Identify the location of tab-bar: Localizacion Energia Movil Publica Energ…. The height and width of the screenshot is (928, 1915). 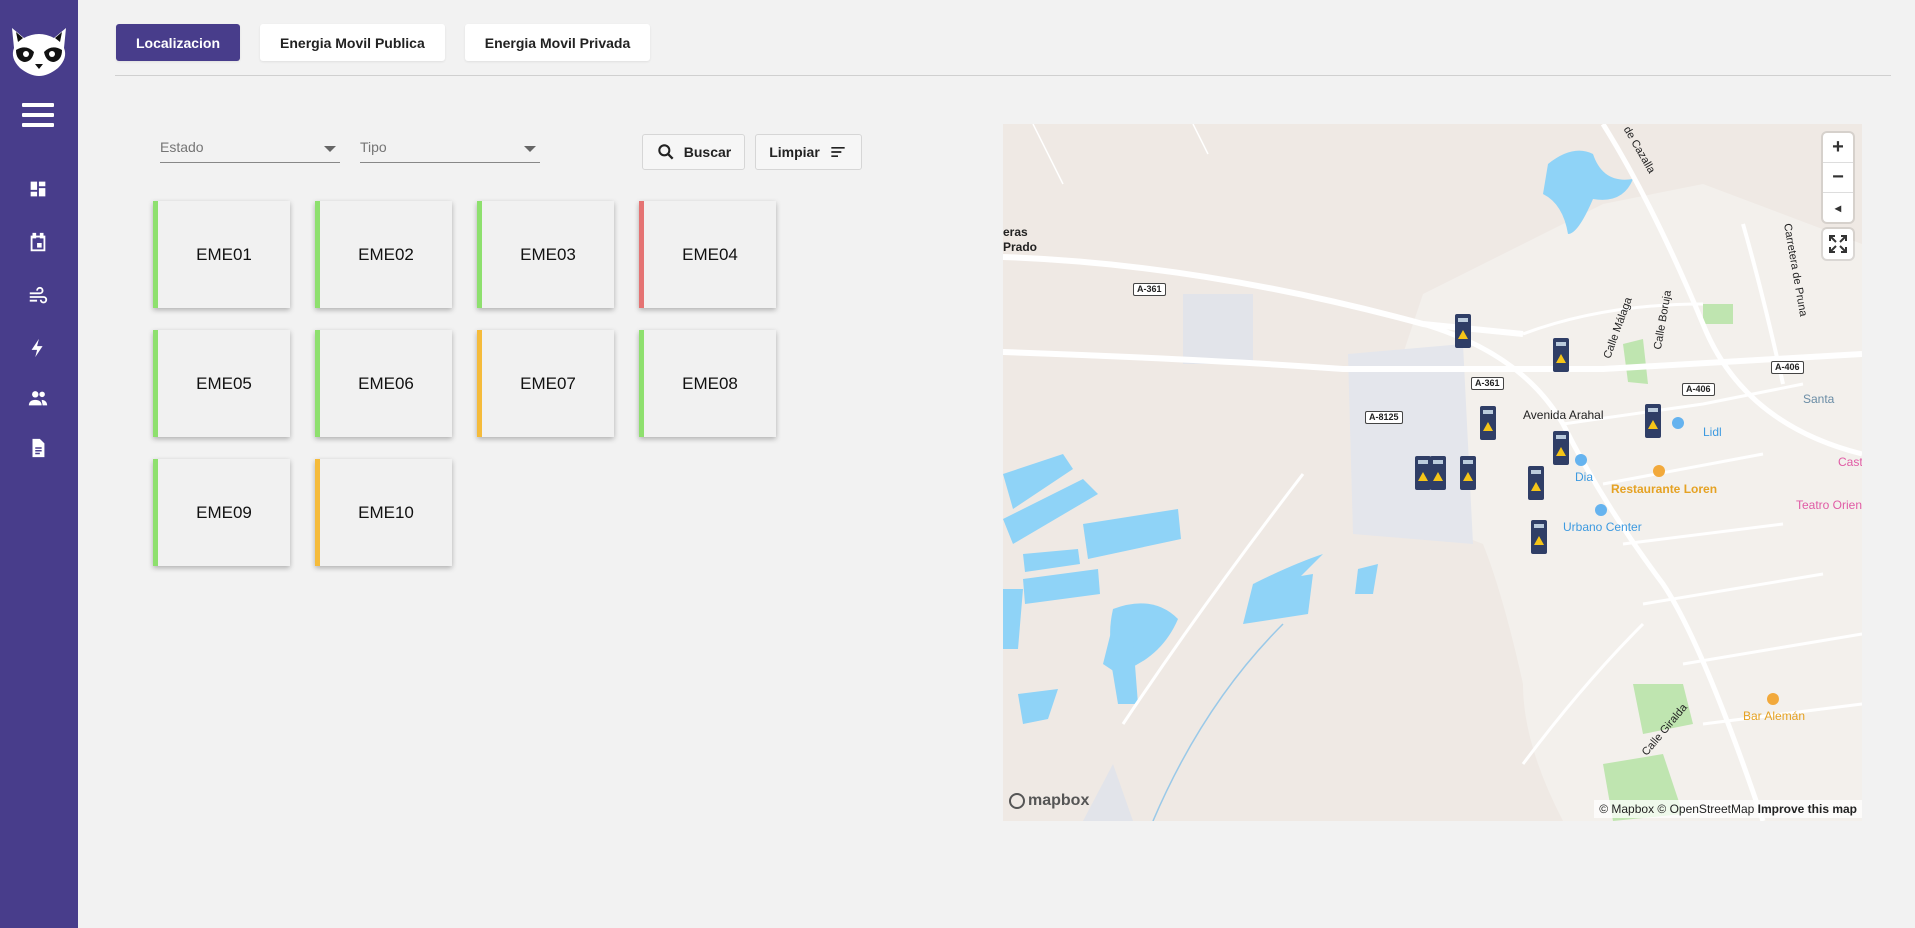
(383, 42).